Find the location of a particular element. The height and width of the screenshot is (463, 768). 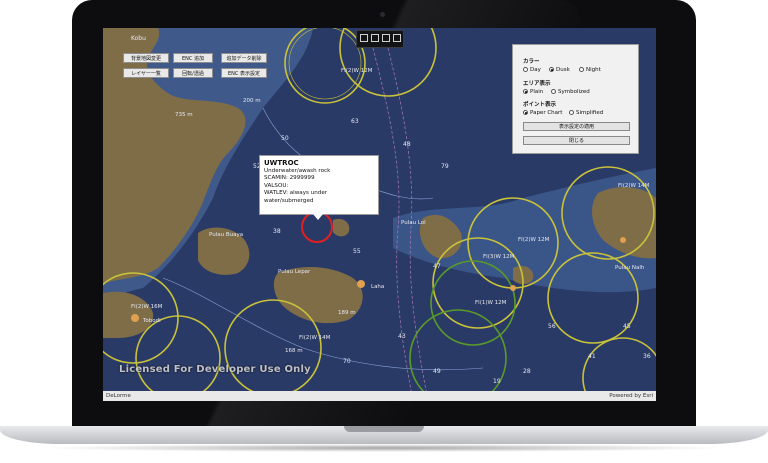

popup-title: UWTROC is located at coordinates (281, 163).